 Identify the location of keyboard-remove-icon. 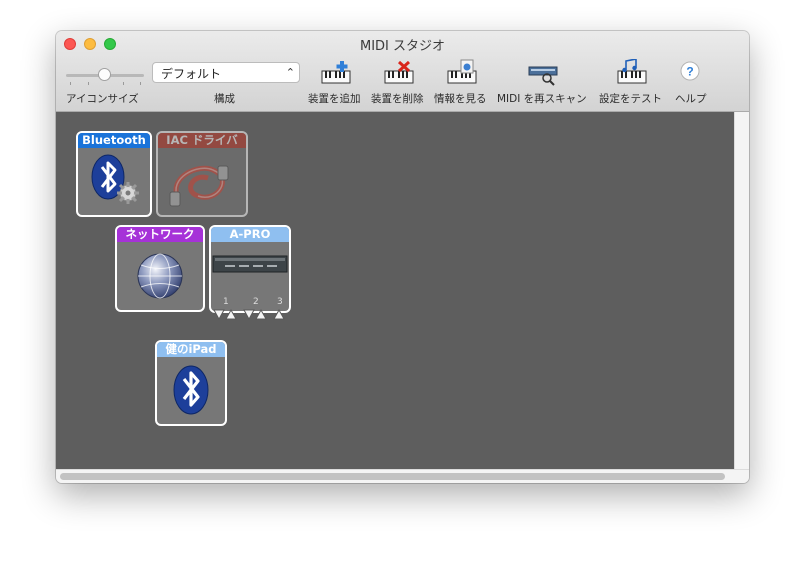
(399, 72).